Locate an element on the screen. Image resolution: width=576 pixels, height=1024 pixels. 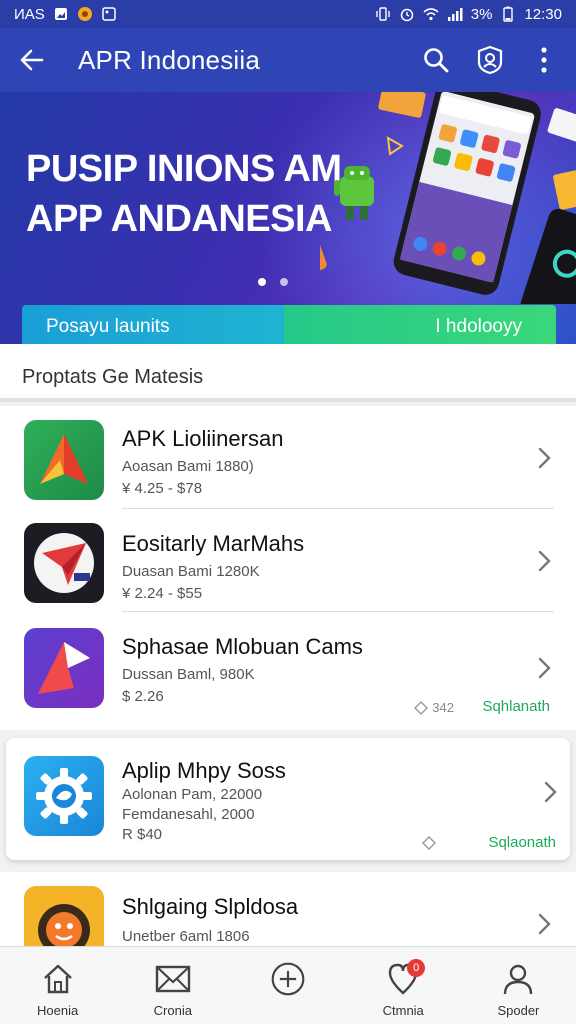
app-tag: Sqlaonath is located at coordinates (522, 842).